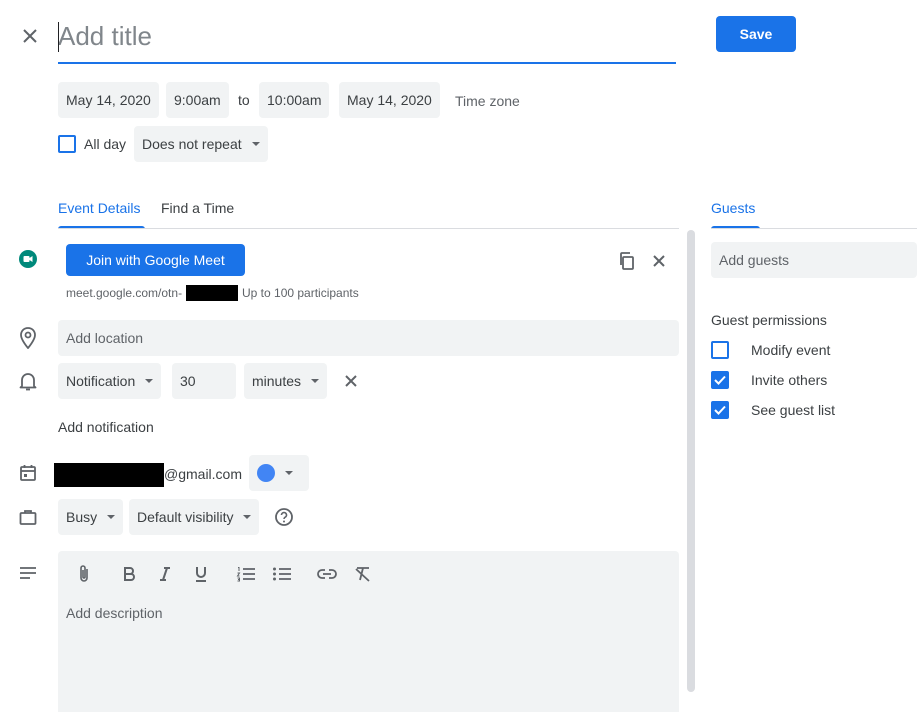  Describe the element at coordinates (82, 517) in the screenshot. I see `availability-status: Busy` at that location.